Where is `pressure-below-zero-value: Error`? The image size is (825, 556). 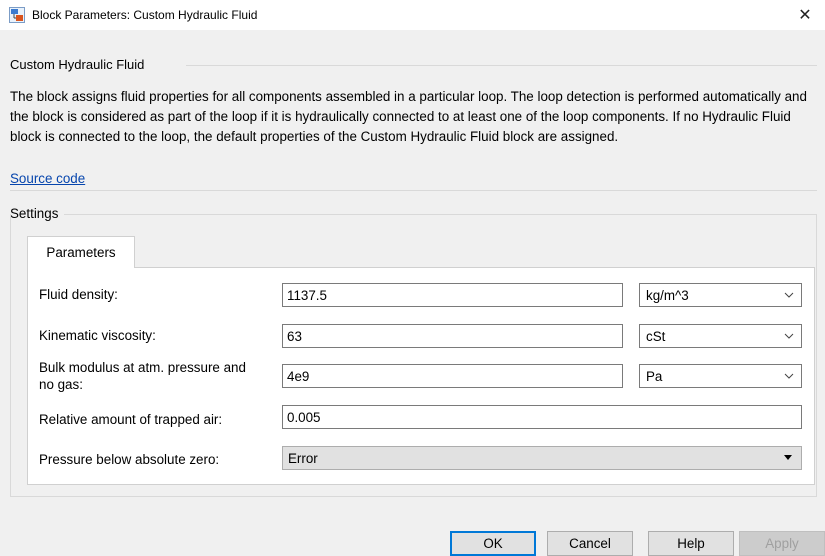 pressure-below-zero-value: Error is located at coordinates (303, 458).